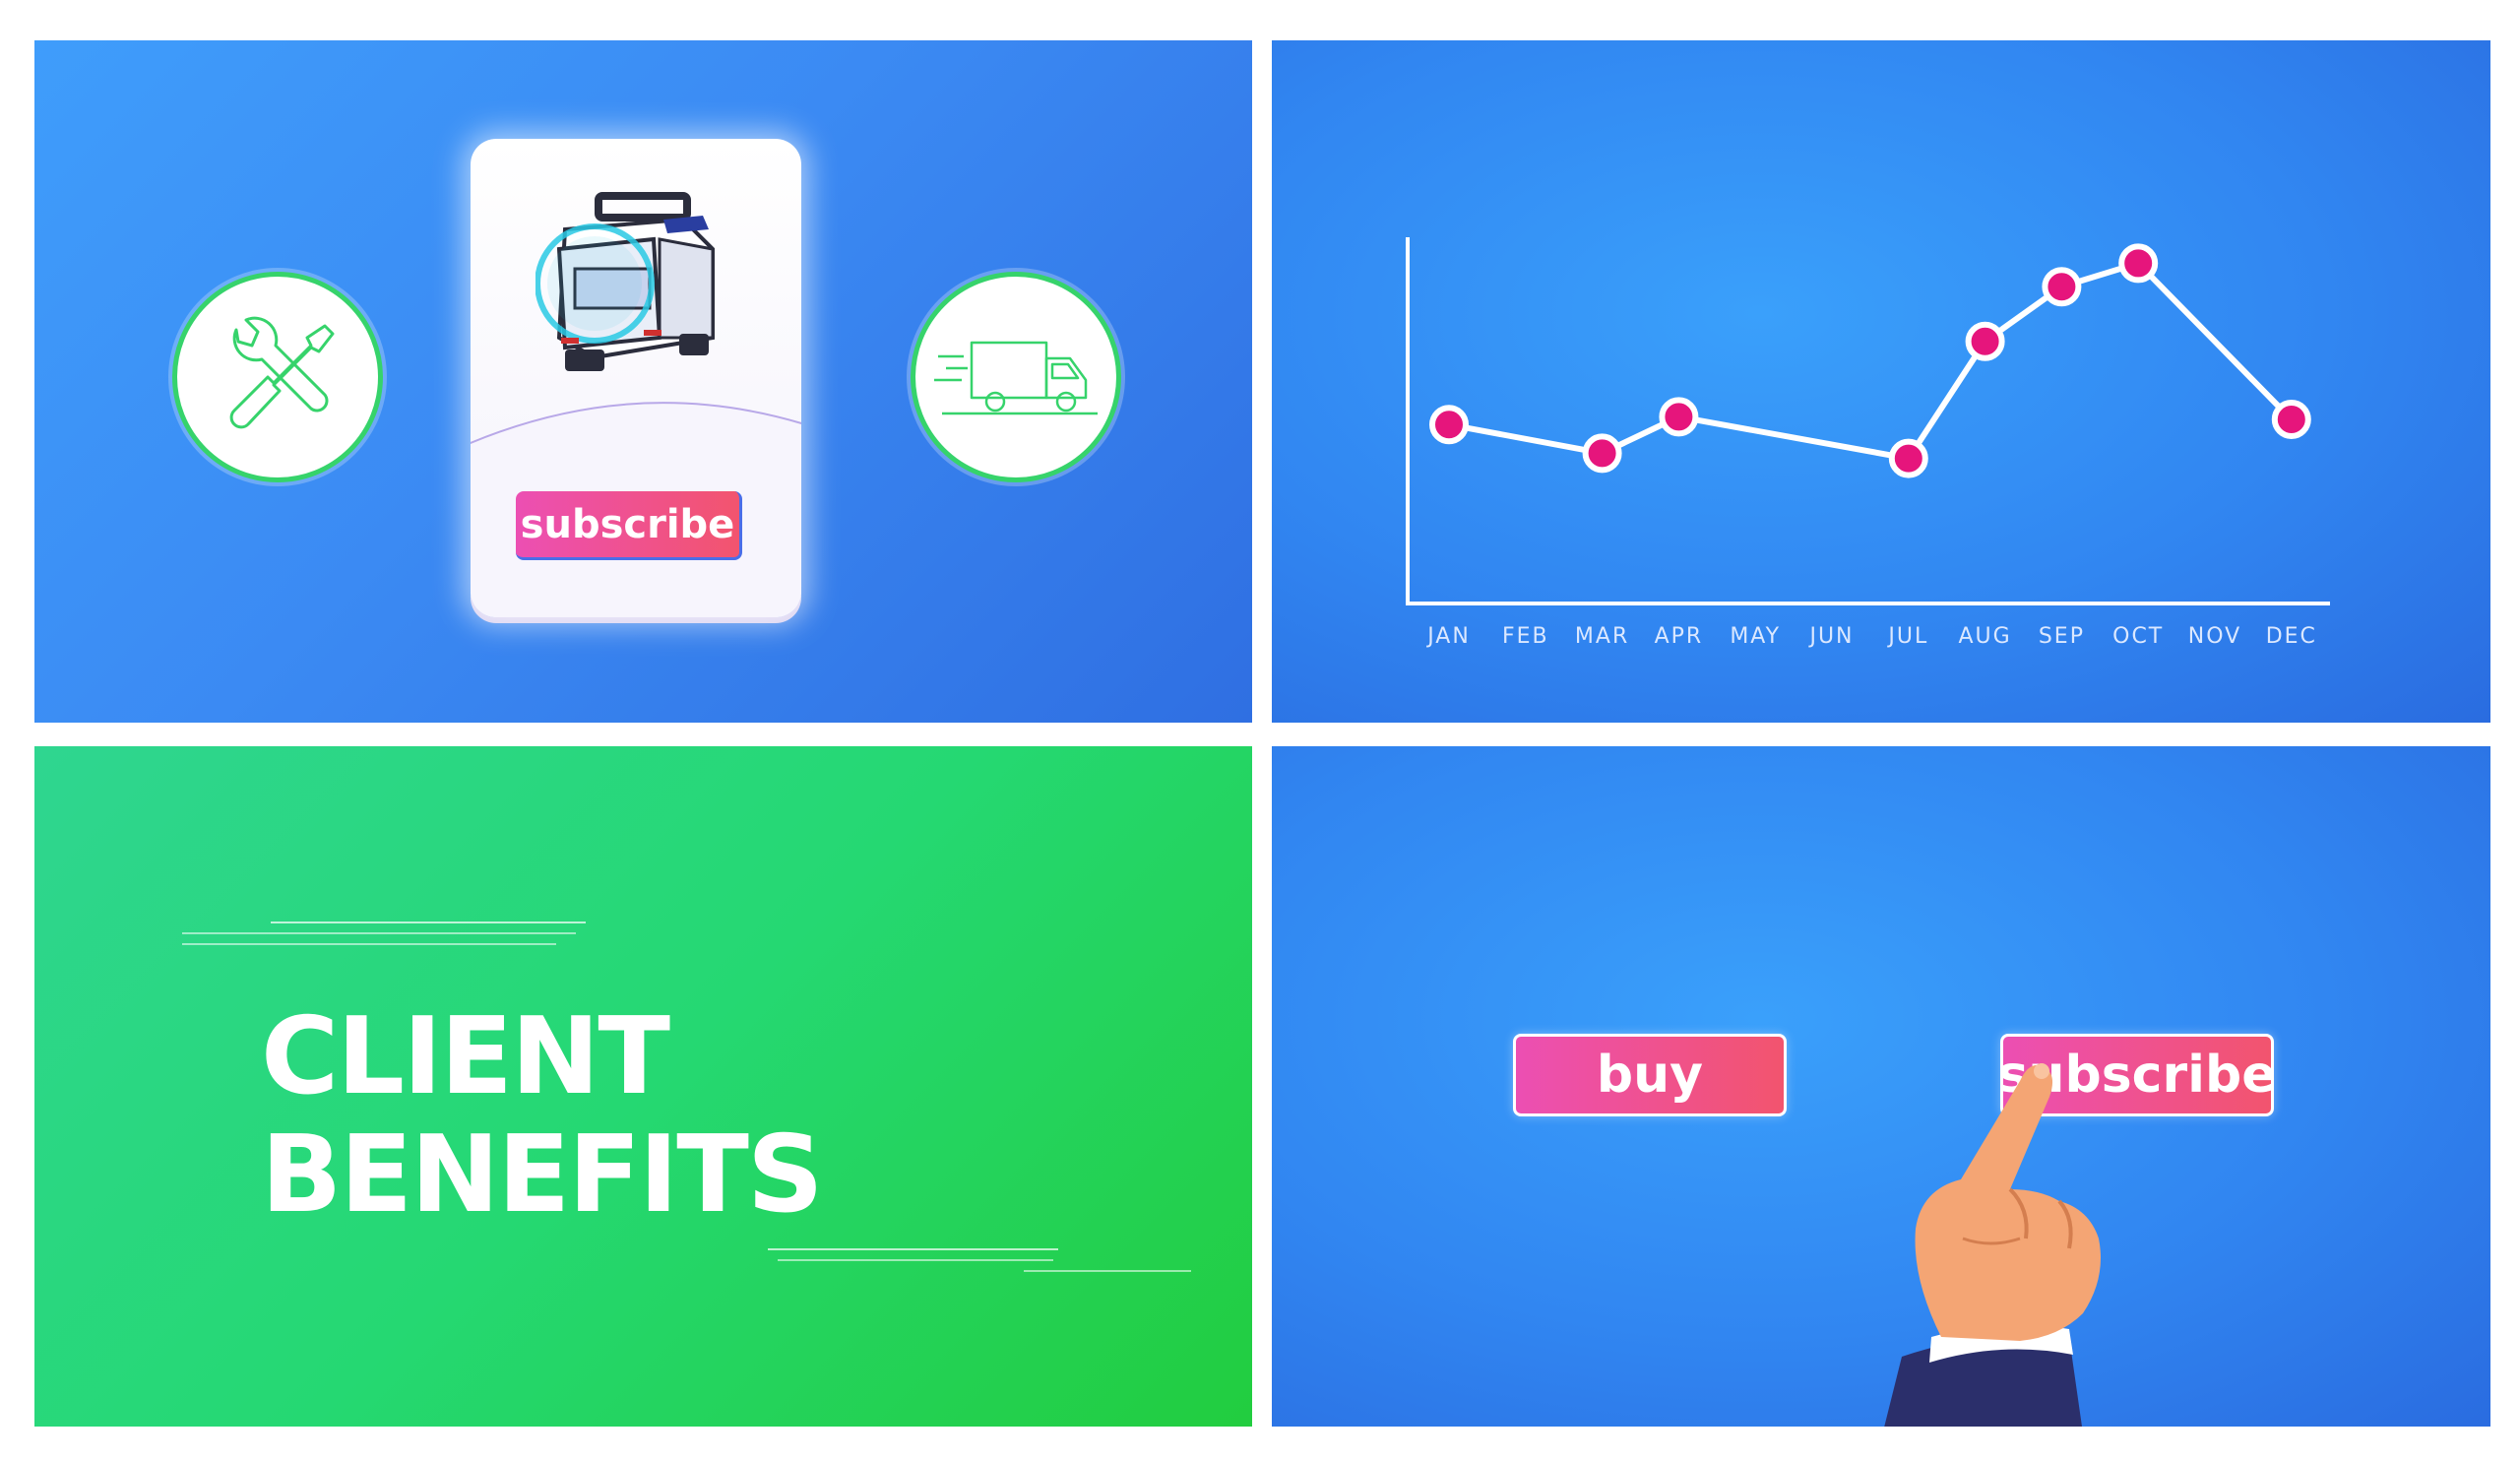 Image resolution: width=2520 pixels, height=1461 pixels. Describe the element at coordinates (2138, 636) in the screenshot. I see `x-tick-label: OCT` at that location.